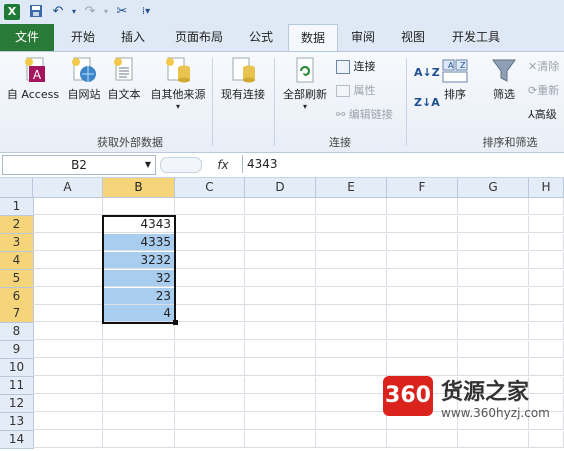  What do you see at coordinates (280, 332) in the screenshot?
I see `cell-d8` at bounding box center [280, 332].